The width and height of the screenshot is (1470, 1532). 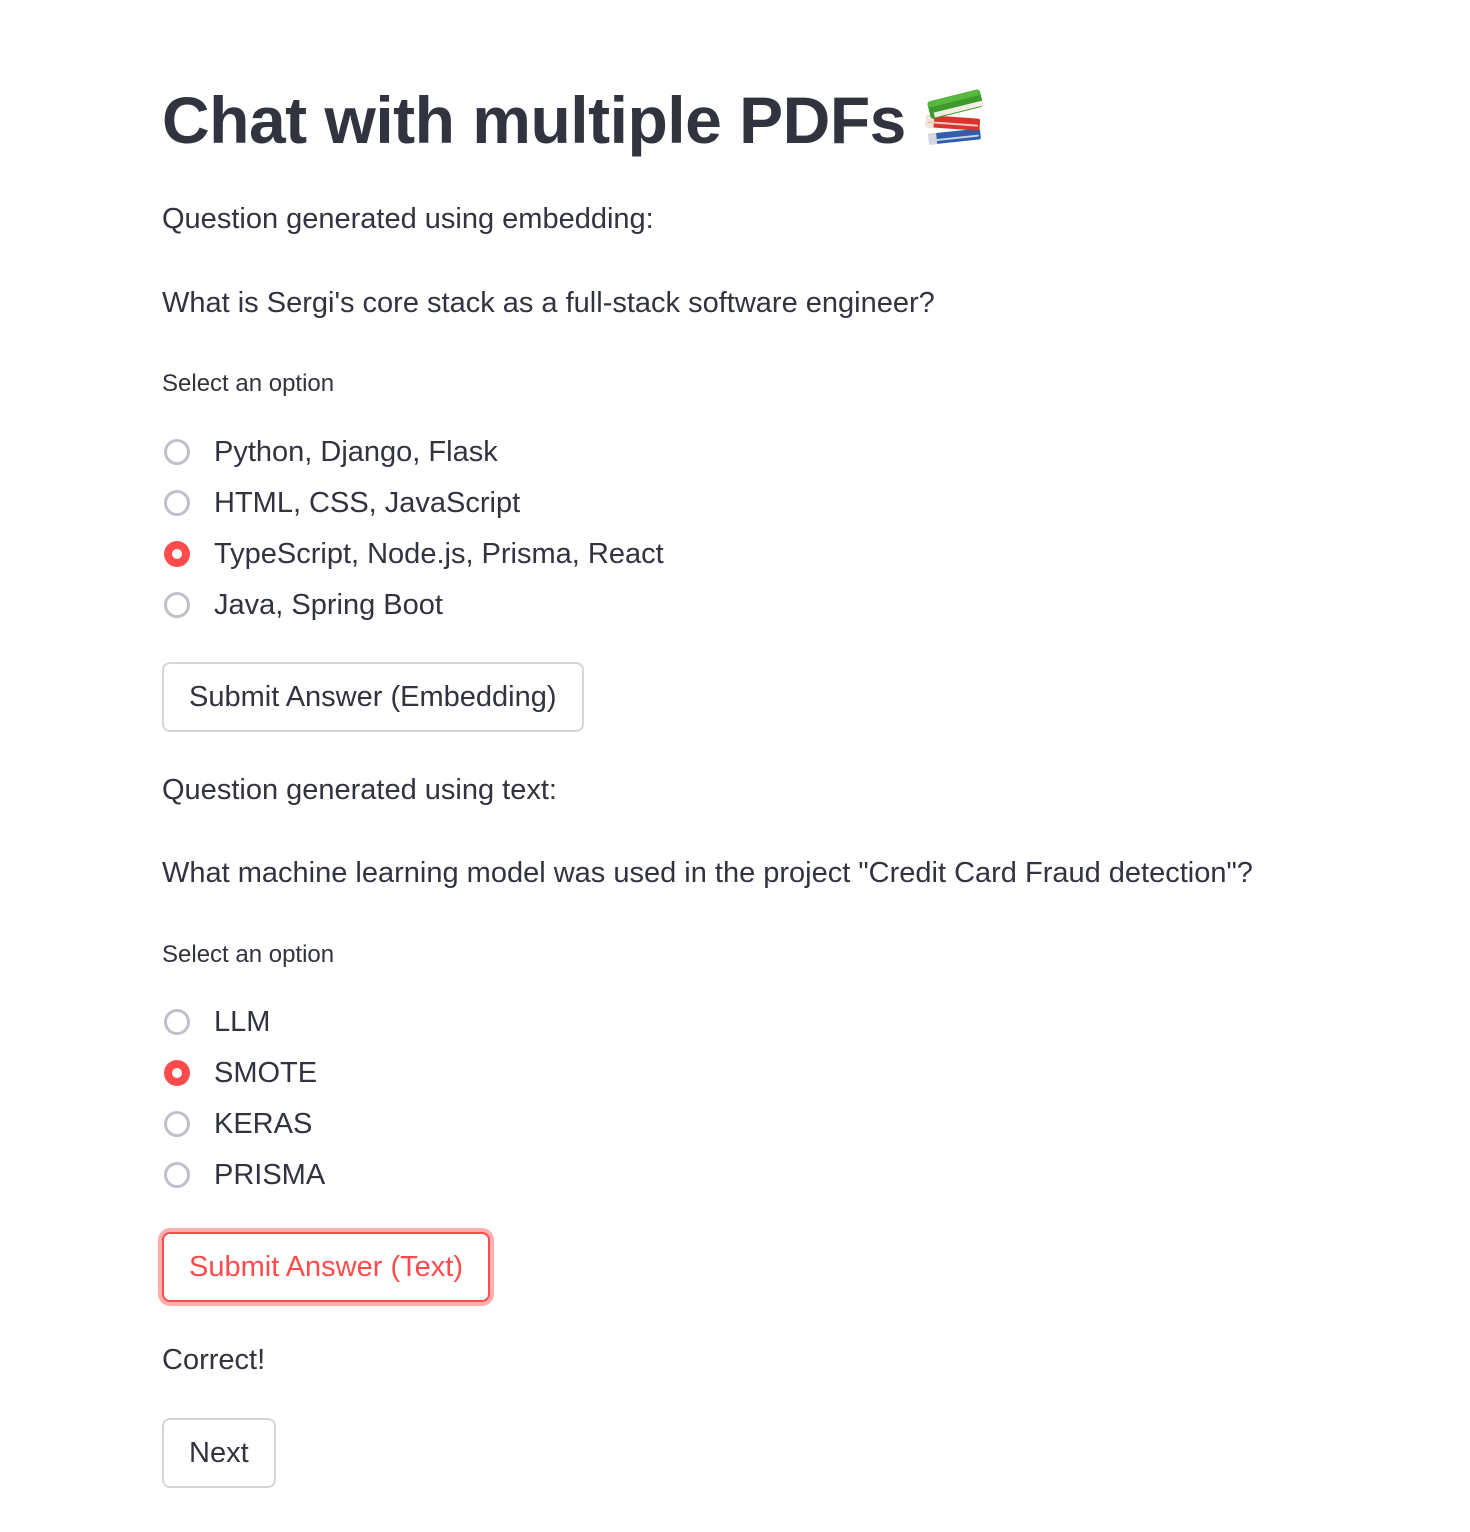 What do you see at coordinates (373, 697) in the screenshot?
I see `submit-embedding-button: Submit Answer (Embedding)` at bounding box center [373, 697].